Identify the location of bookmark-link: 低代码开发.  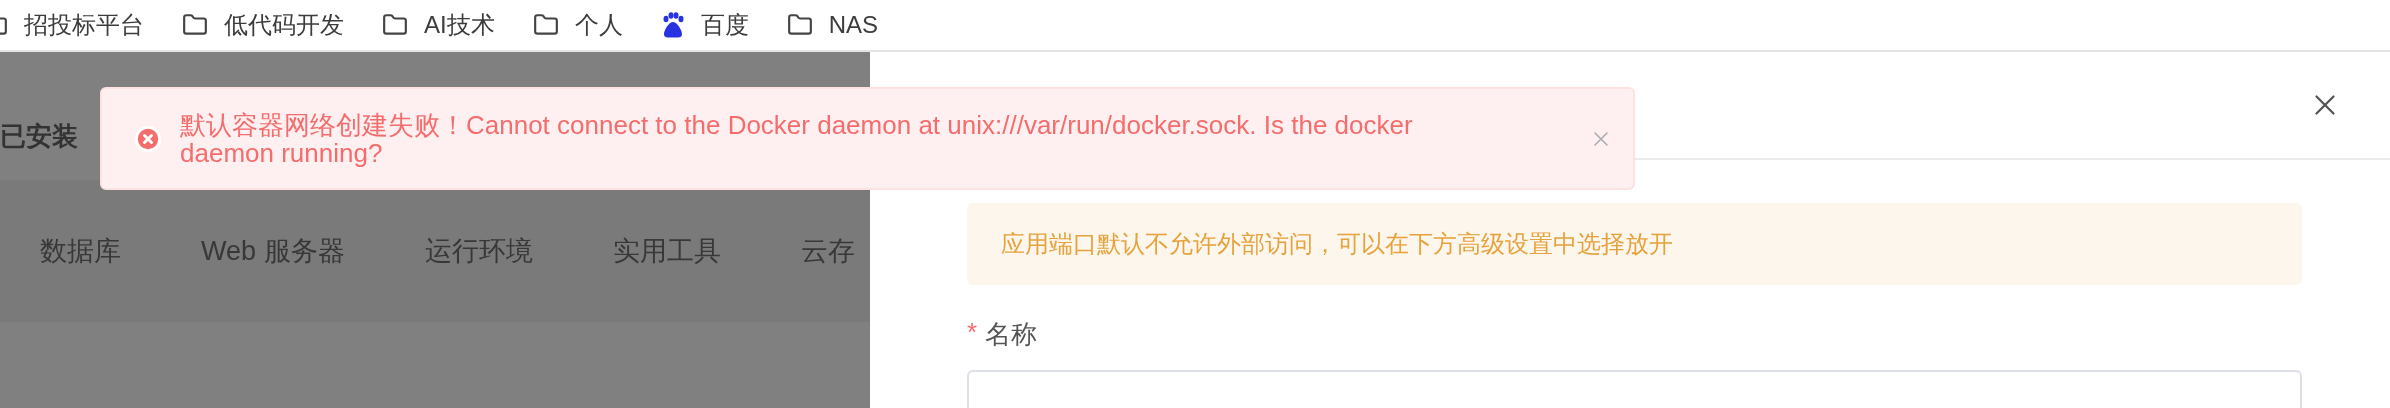
(284, 25).